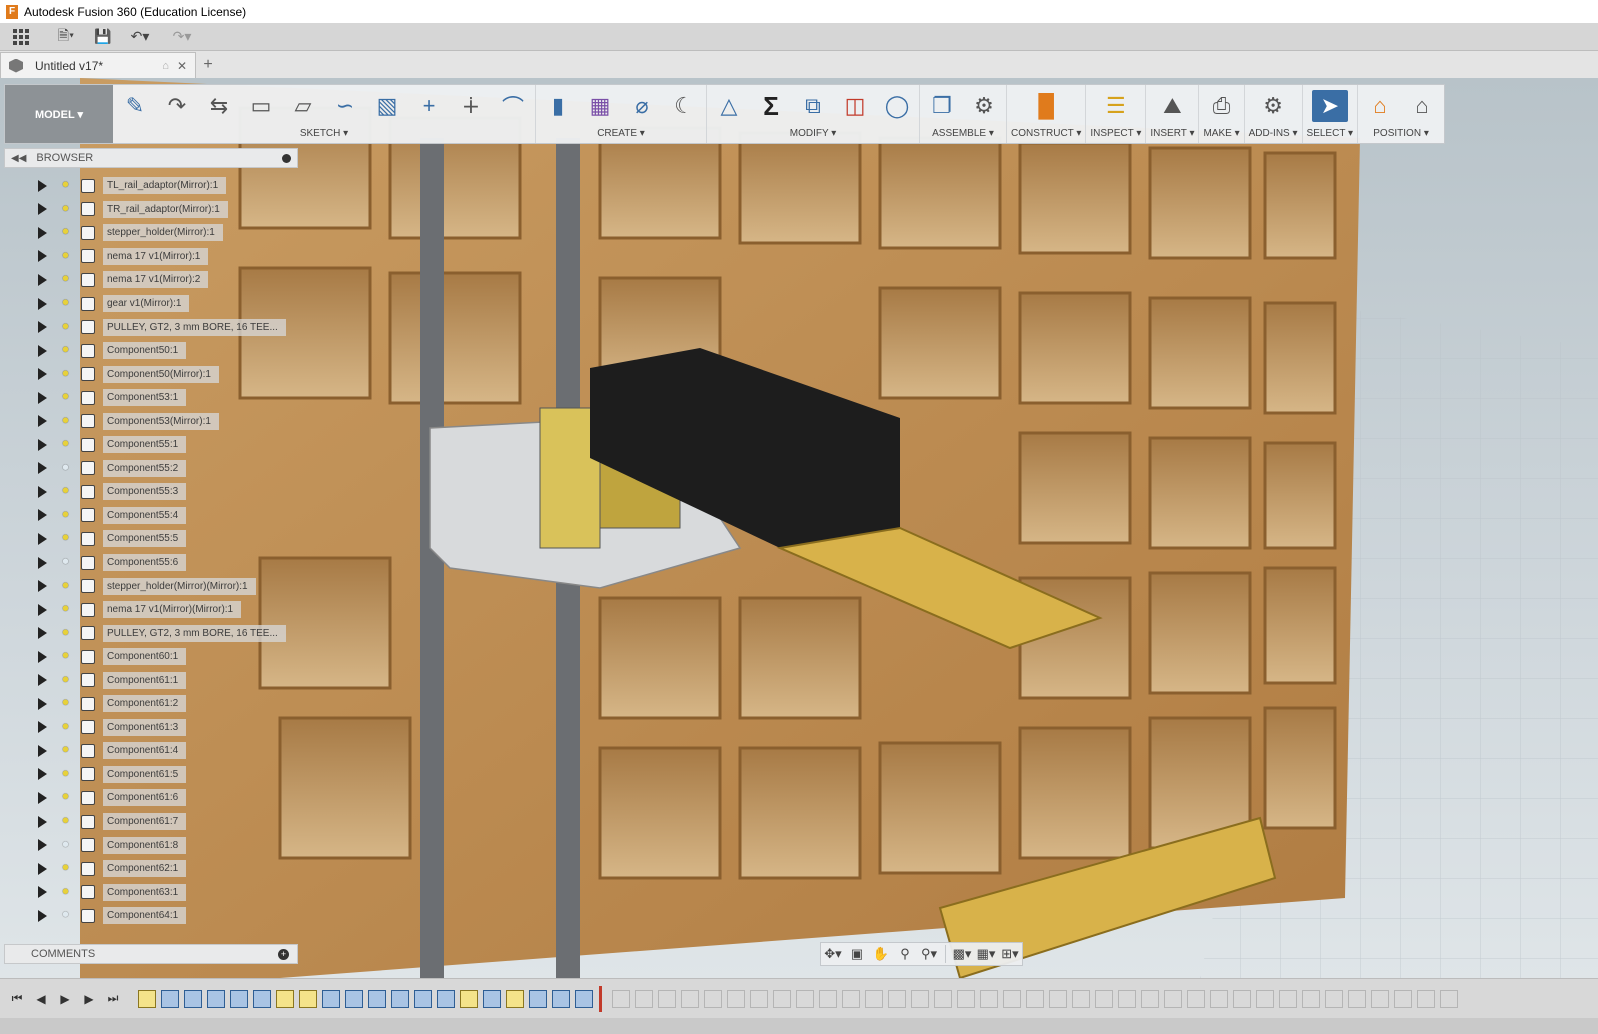 The height and width of the screenshot is (1034, 1598). Describe the element at coordinates (151, 728) in the screenshot. I see `browser-item: • Component61:3` at that location.